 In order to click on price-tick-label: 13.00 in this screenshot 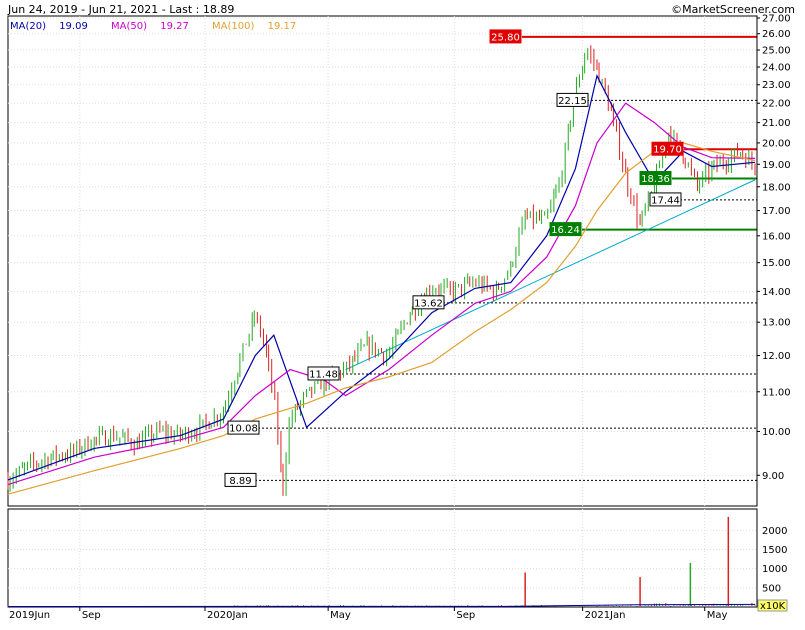, I will do `click(776, 323)`.